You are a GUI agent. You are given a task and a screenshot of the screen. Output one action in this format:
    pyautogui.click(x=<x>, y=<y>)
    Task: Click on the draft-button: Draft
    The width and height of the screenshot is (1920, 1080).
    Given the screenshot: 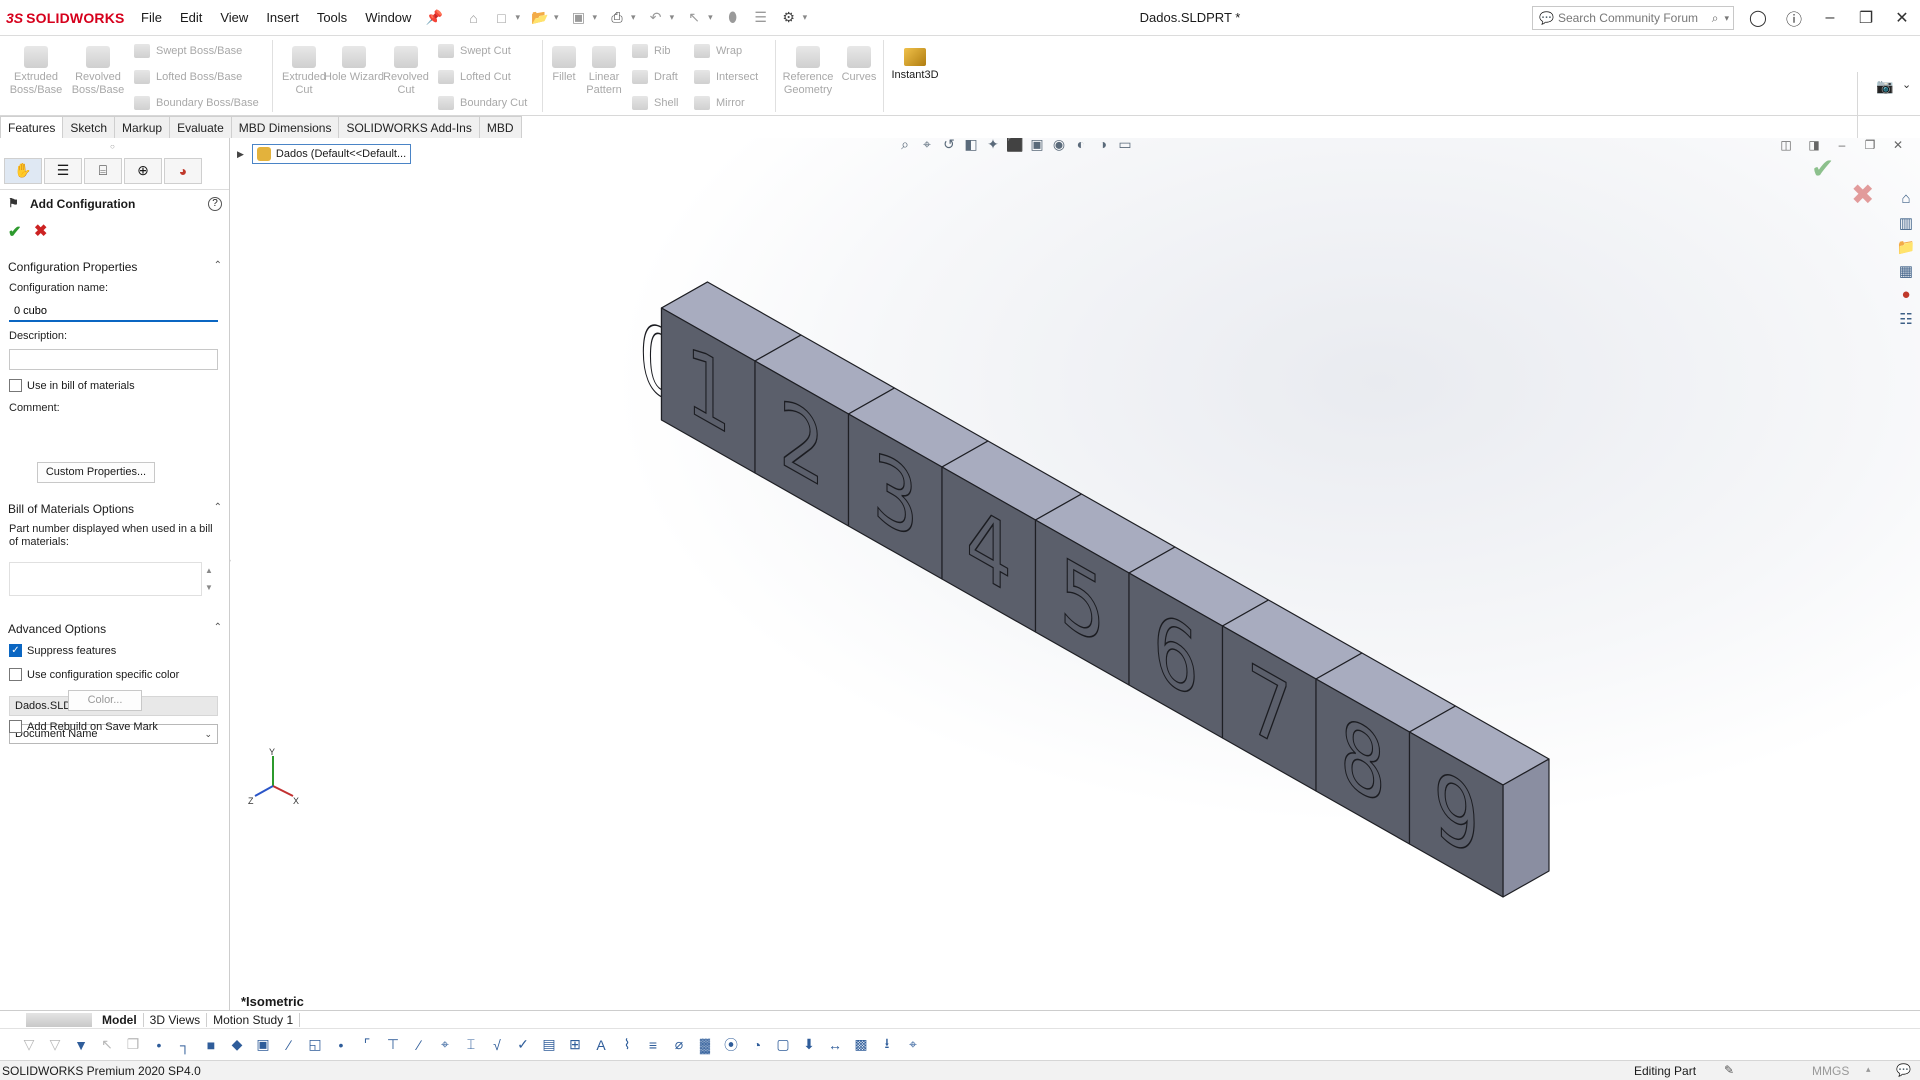 What is the action you would take?
    pyautogui.click(x=655, y=77)
    